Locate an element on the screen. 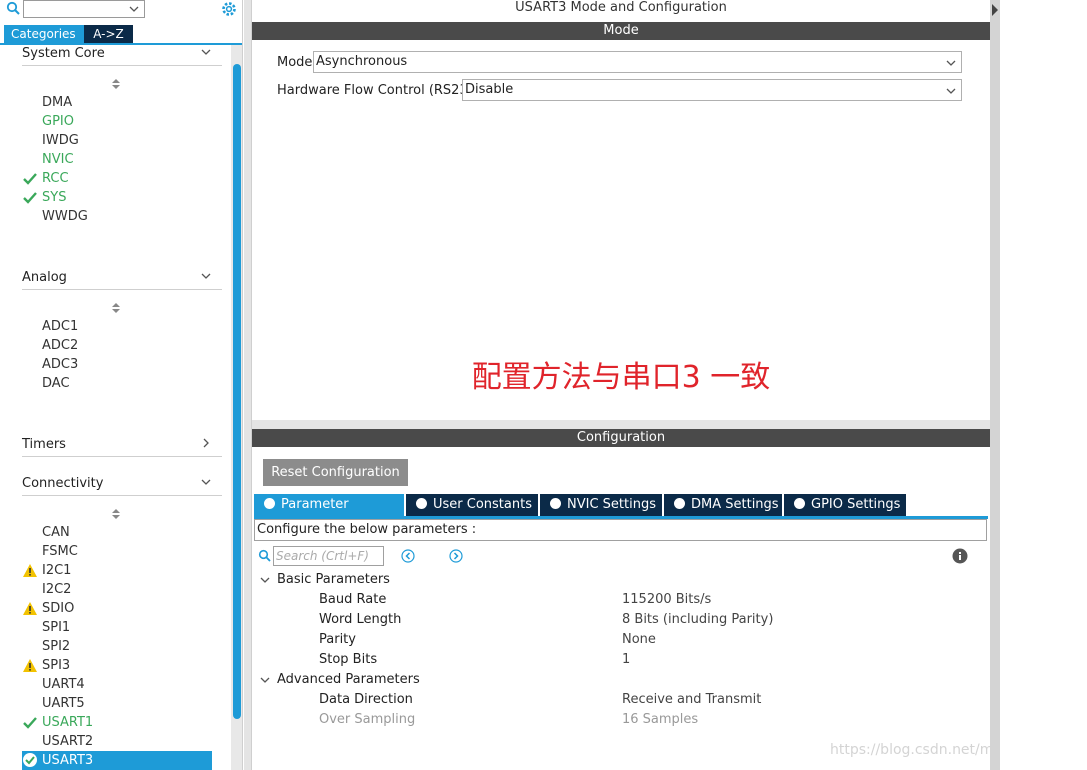  tab-dma-settings: DMA Settings is located at coordinates (723, 505).